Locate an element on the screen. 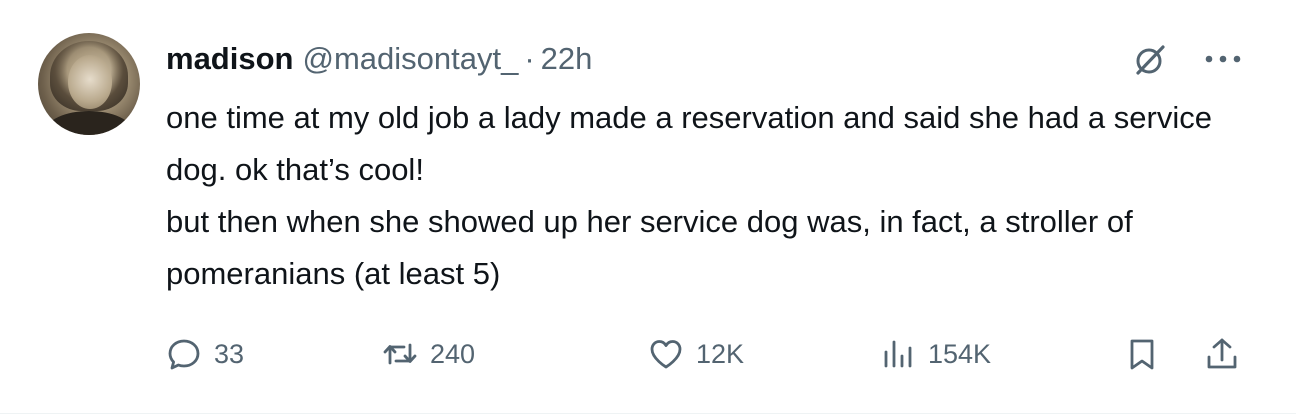  share-button is located at coordinates (1222, 354).